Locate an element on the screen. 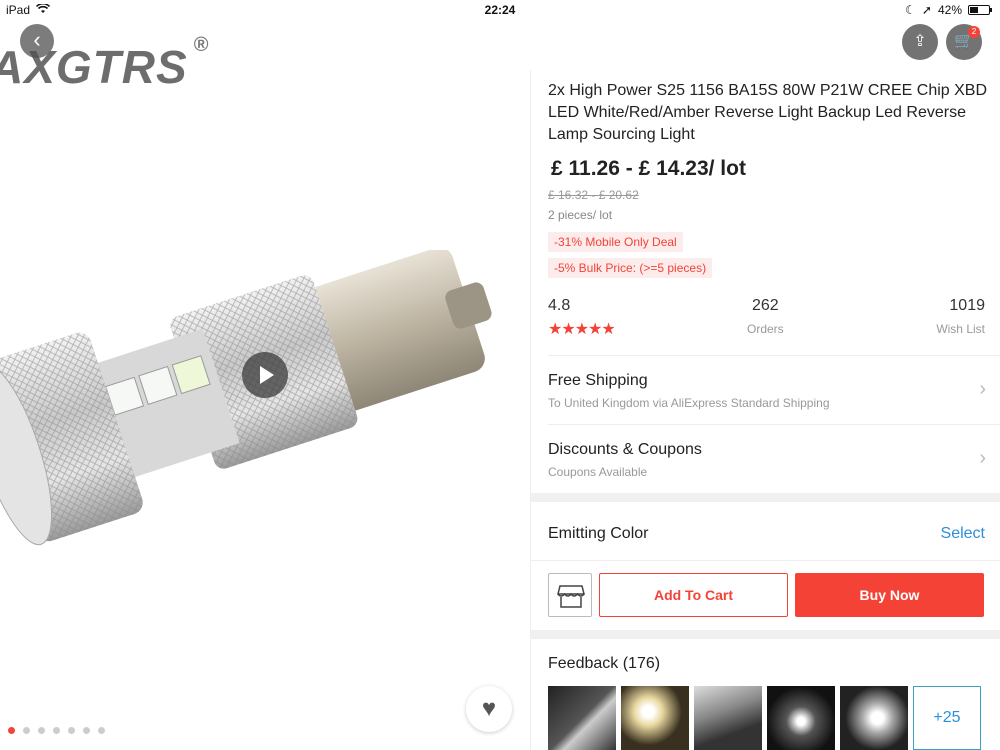 This screenshot has width=1000, height=750. orders-count: 262 is located at coordinates (765, 305).